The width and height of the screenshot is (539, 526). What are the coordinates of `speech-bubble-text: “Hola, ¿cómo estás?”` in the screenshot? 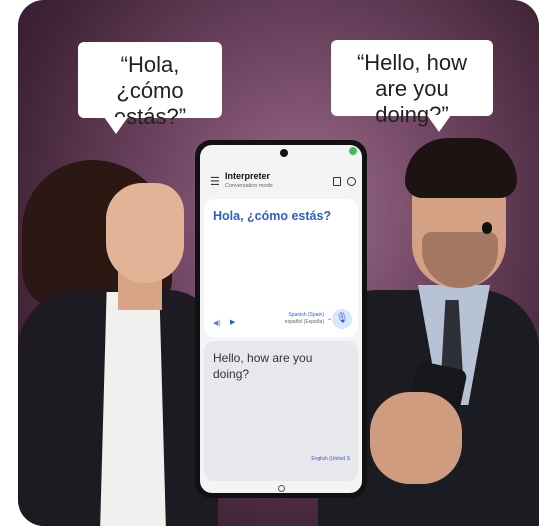 It's located at (150, 90).